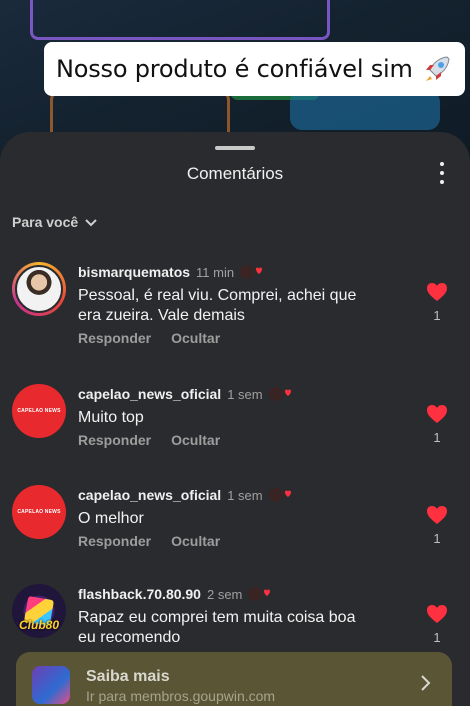 This screenshot has width=470, height=706. What do you see at coordinates (139, 594) in the screenshot?
I see `comment-username: flashback.70.80.90` at bounding box center [139, 594].